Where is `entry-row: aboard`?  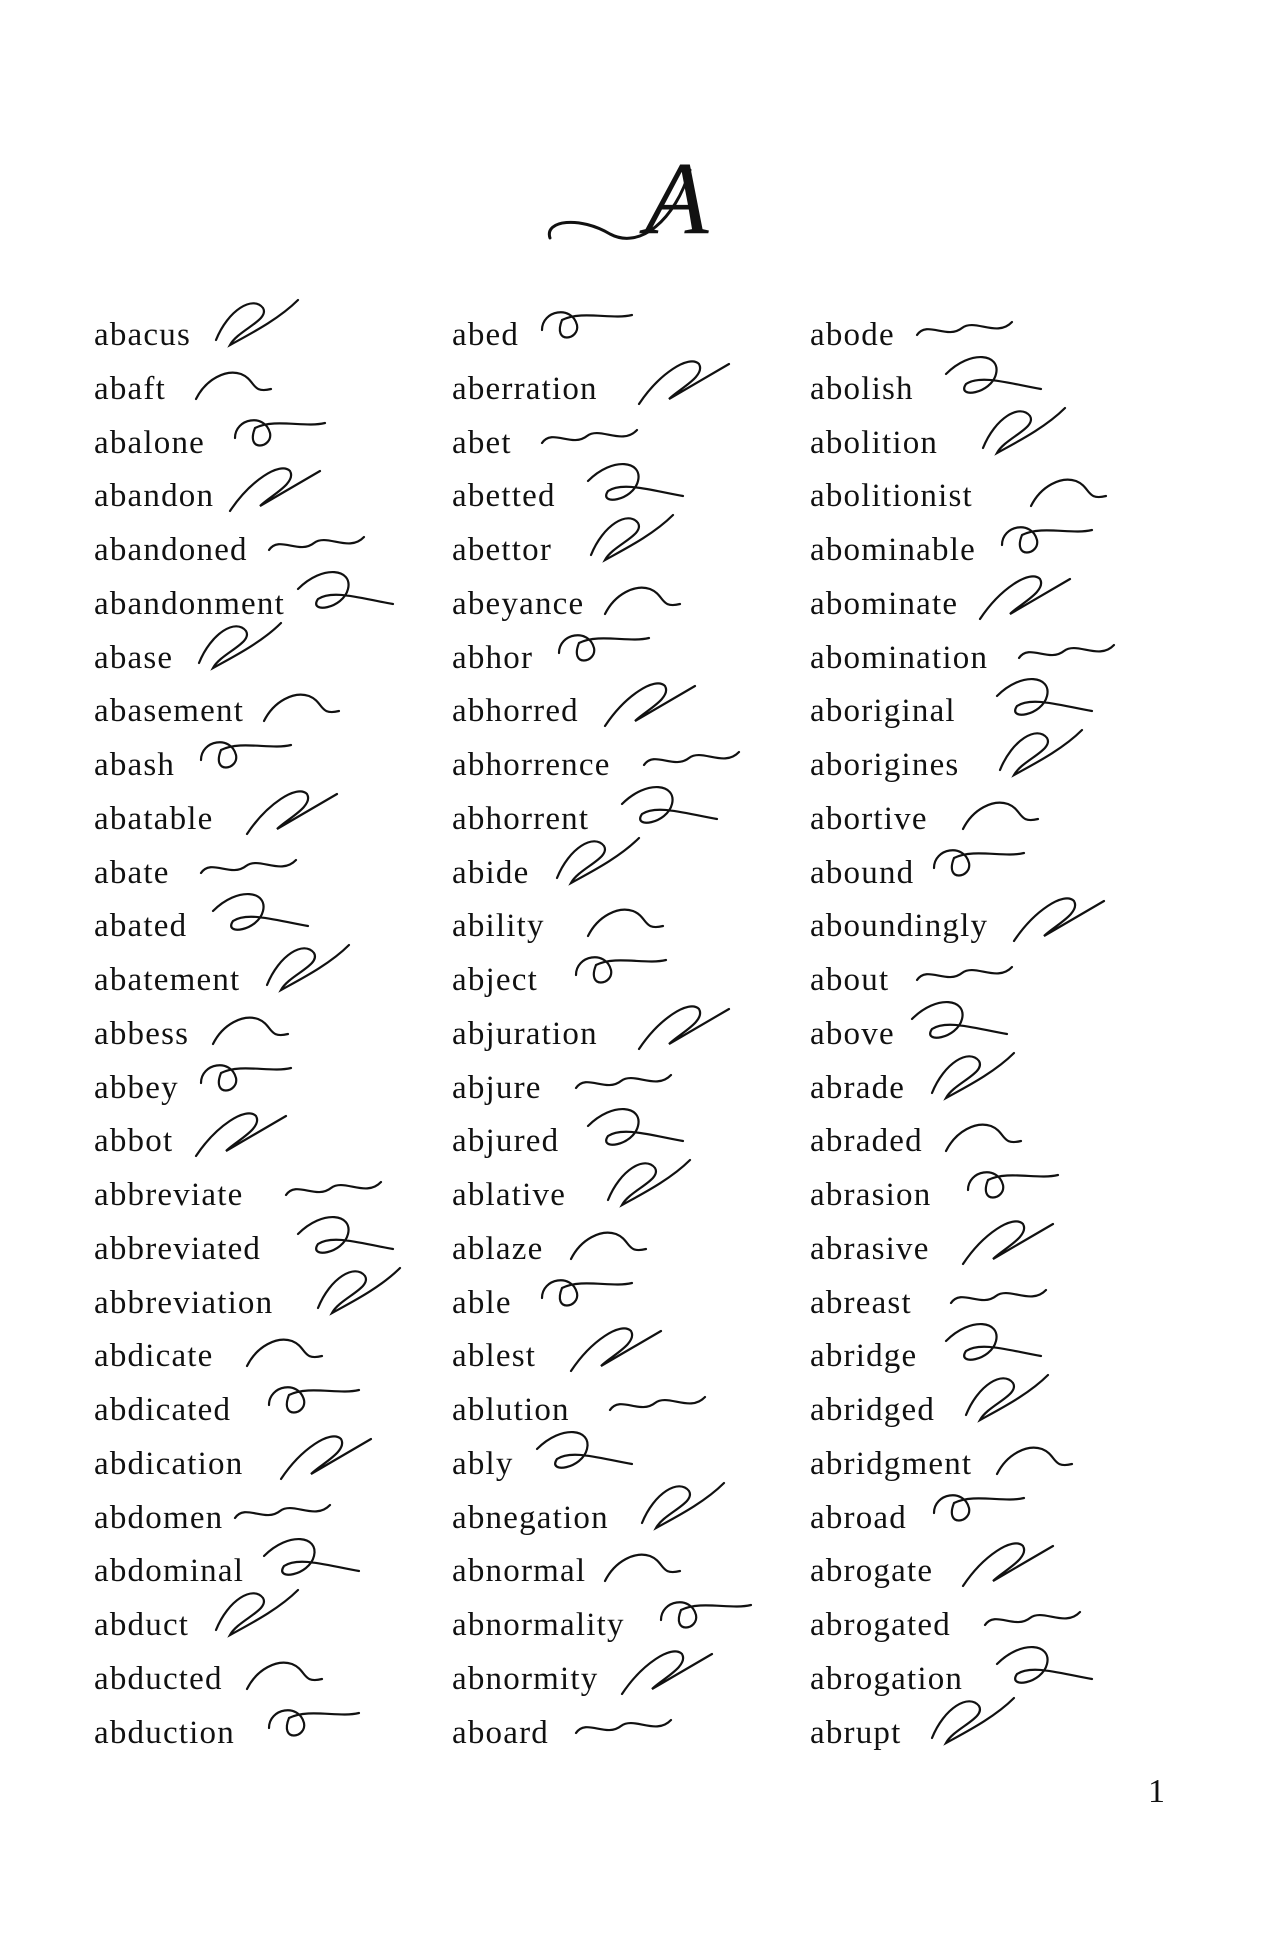 entry-row: aboard is located at coordinates (632, 1733).